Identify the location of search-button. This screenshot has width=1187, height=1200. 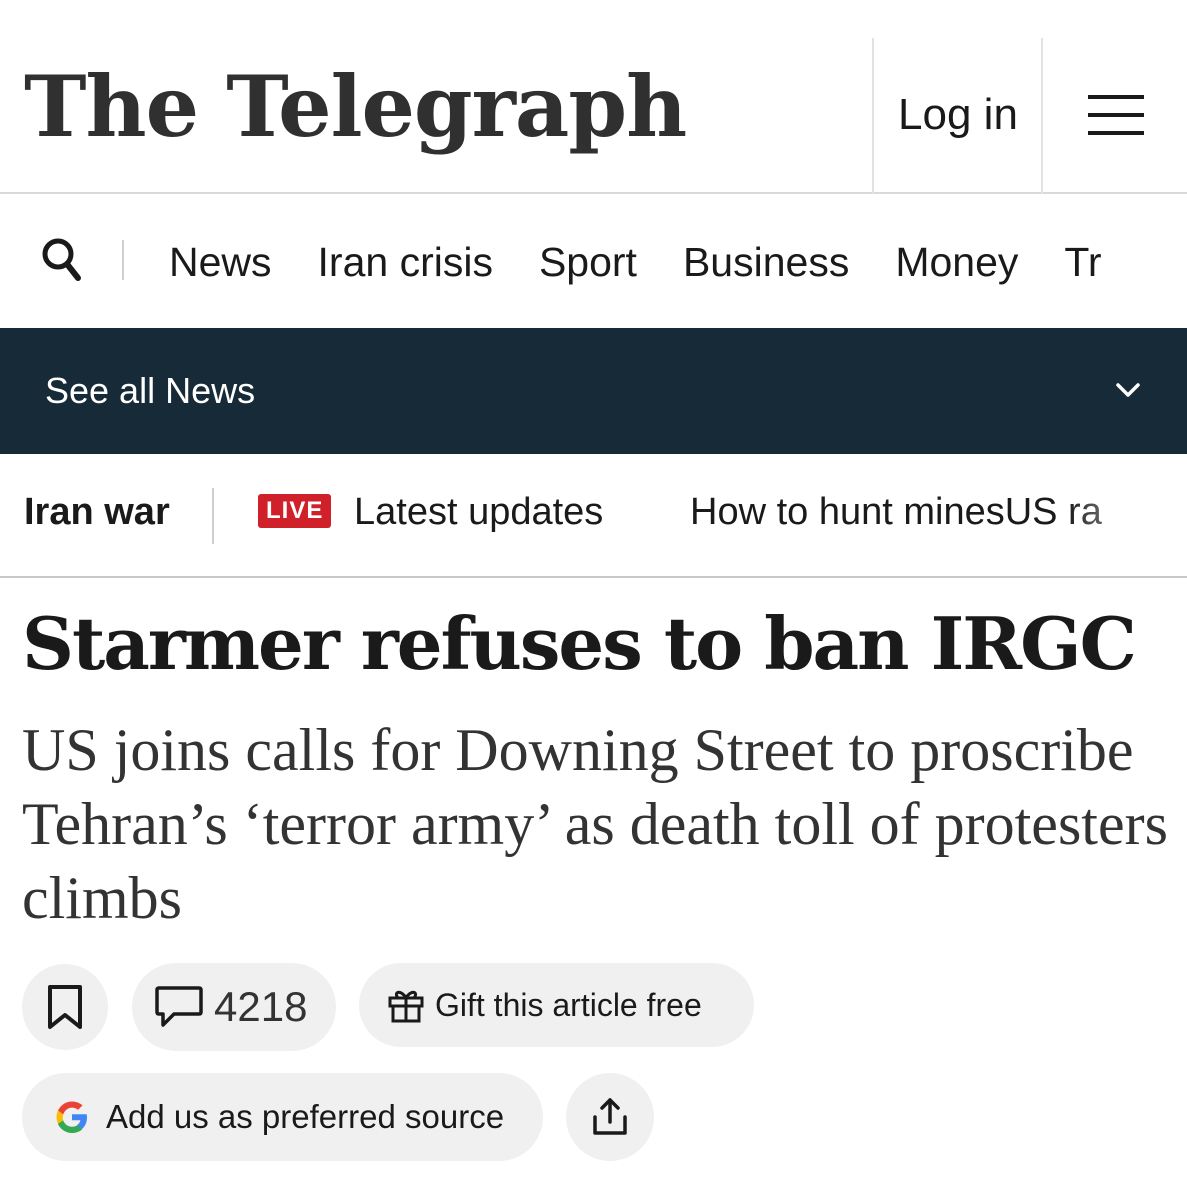
(62, 261).